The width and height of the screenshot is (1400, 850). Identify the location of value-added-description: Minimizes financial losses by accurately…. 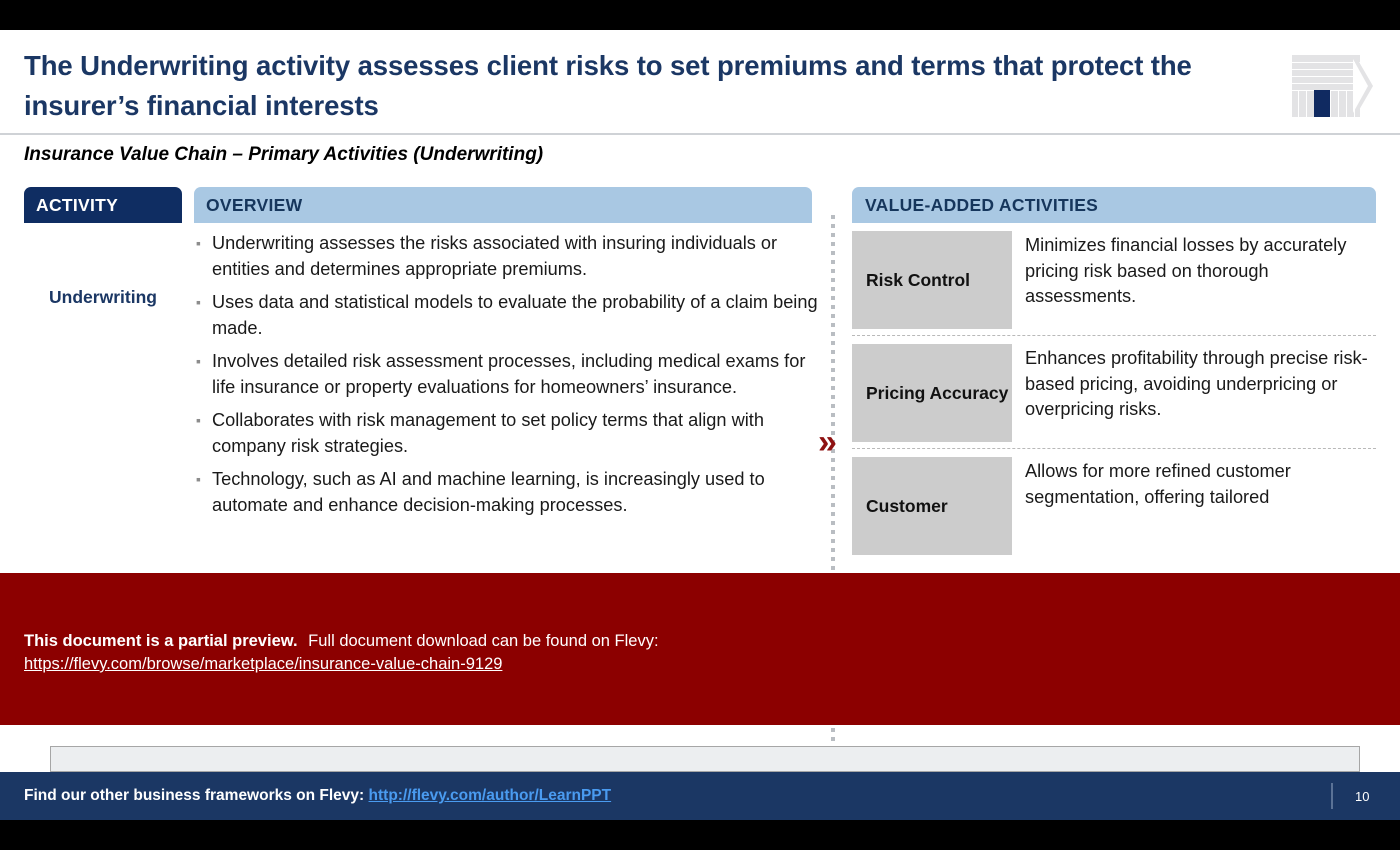
(1186, 270).